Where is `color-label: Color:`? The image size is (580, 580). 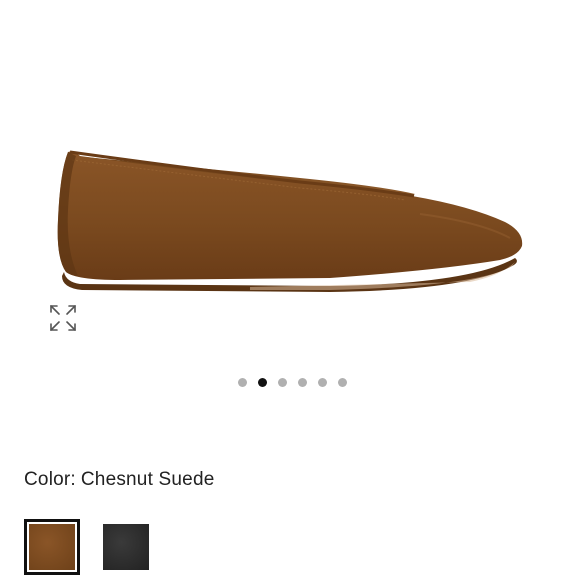 color-label: Color: is located at coordinates (50, 479).